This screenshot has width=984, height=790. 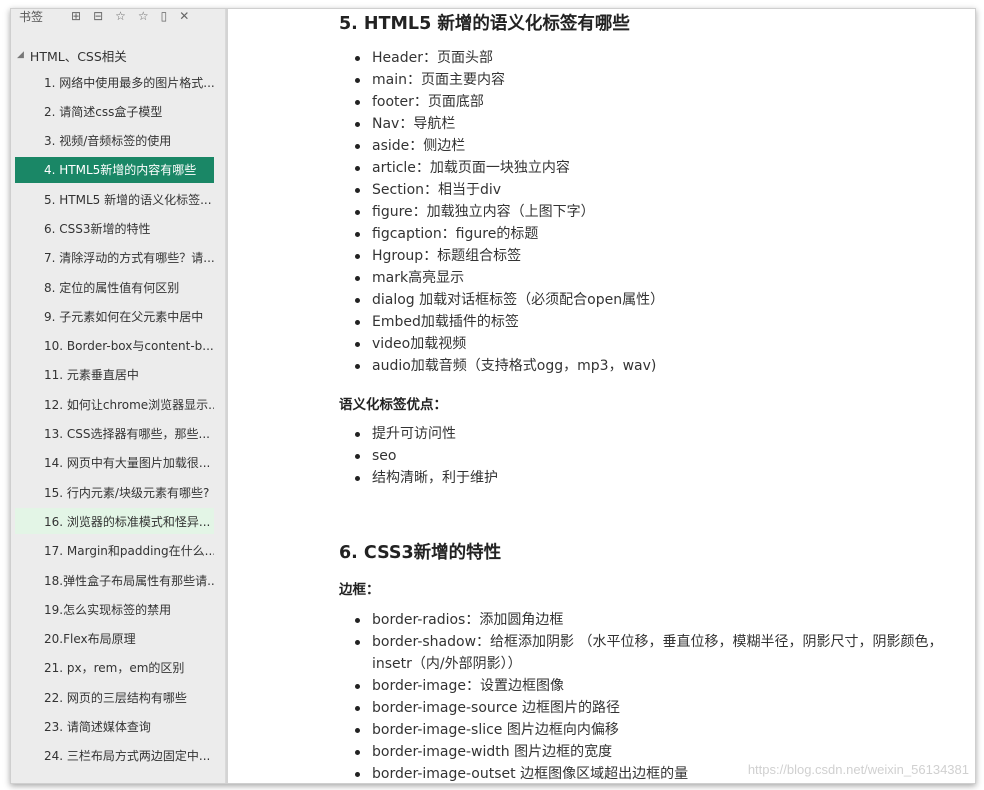 What do you see at coordinates (78, 56) in the screenshot?
I see `tree-root-label: HTML、CSS相关` at bounding box center [78, 56].